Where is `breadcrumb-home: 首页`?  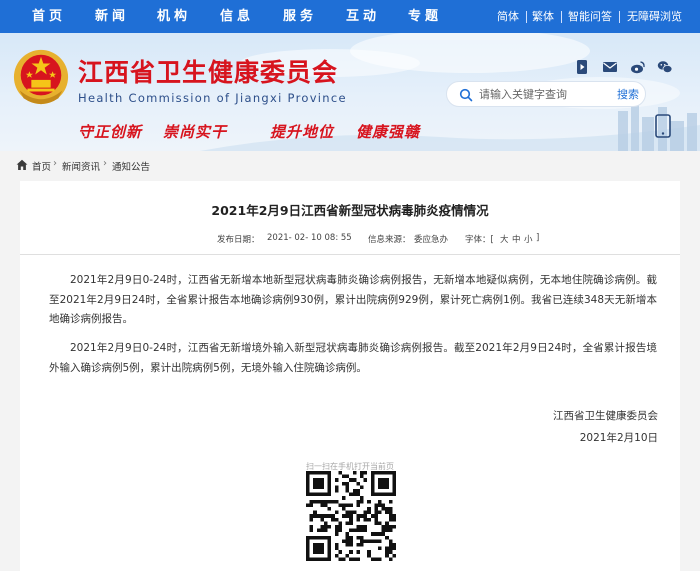 breadcrumb-home: 首页 is located at coordinates (41, 166).